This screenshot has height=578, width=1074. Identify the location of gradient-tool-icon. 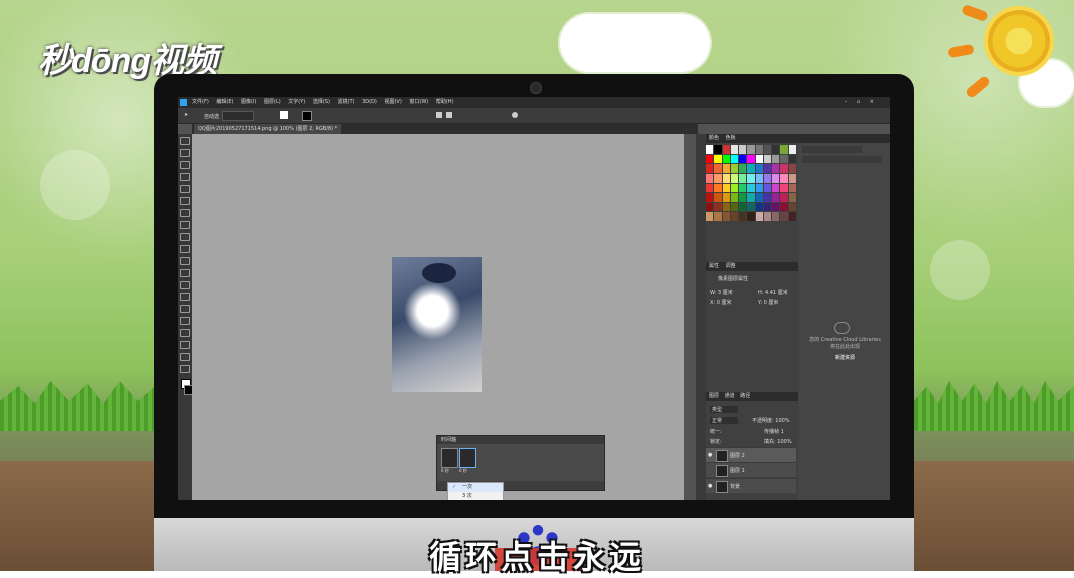
(185, 273).